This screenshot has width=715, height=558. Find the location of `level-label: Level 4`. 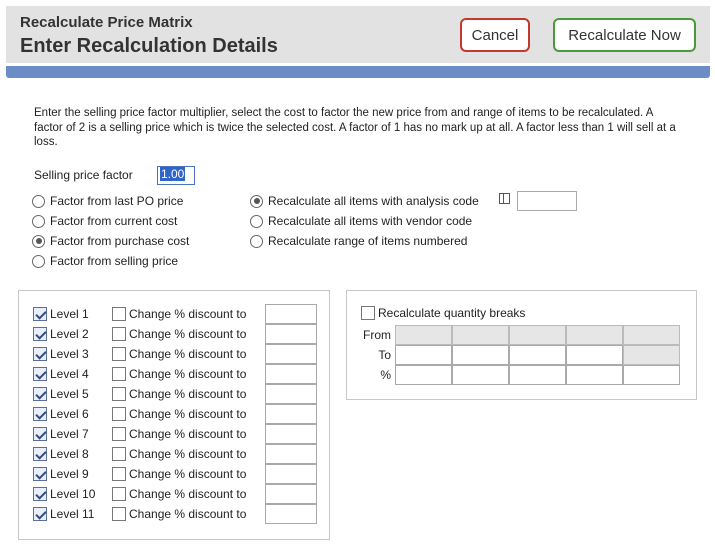

level-label: Level 4 is located at coordinates (69, 374).